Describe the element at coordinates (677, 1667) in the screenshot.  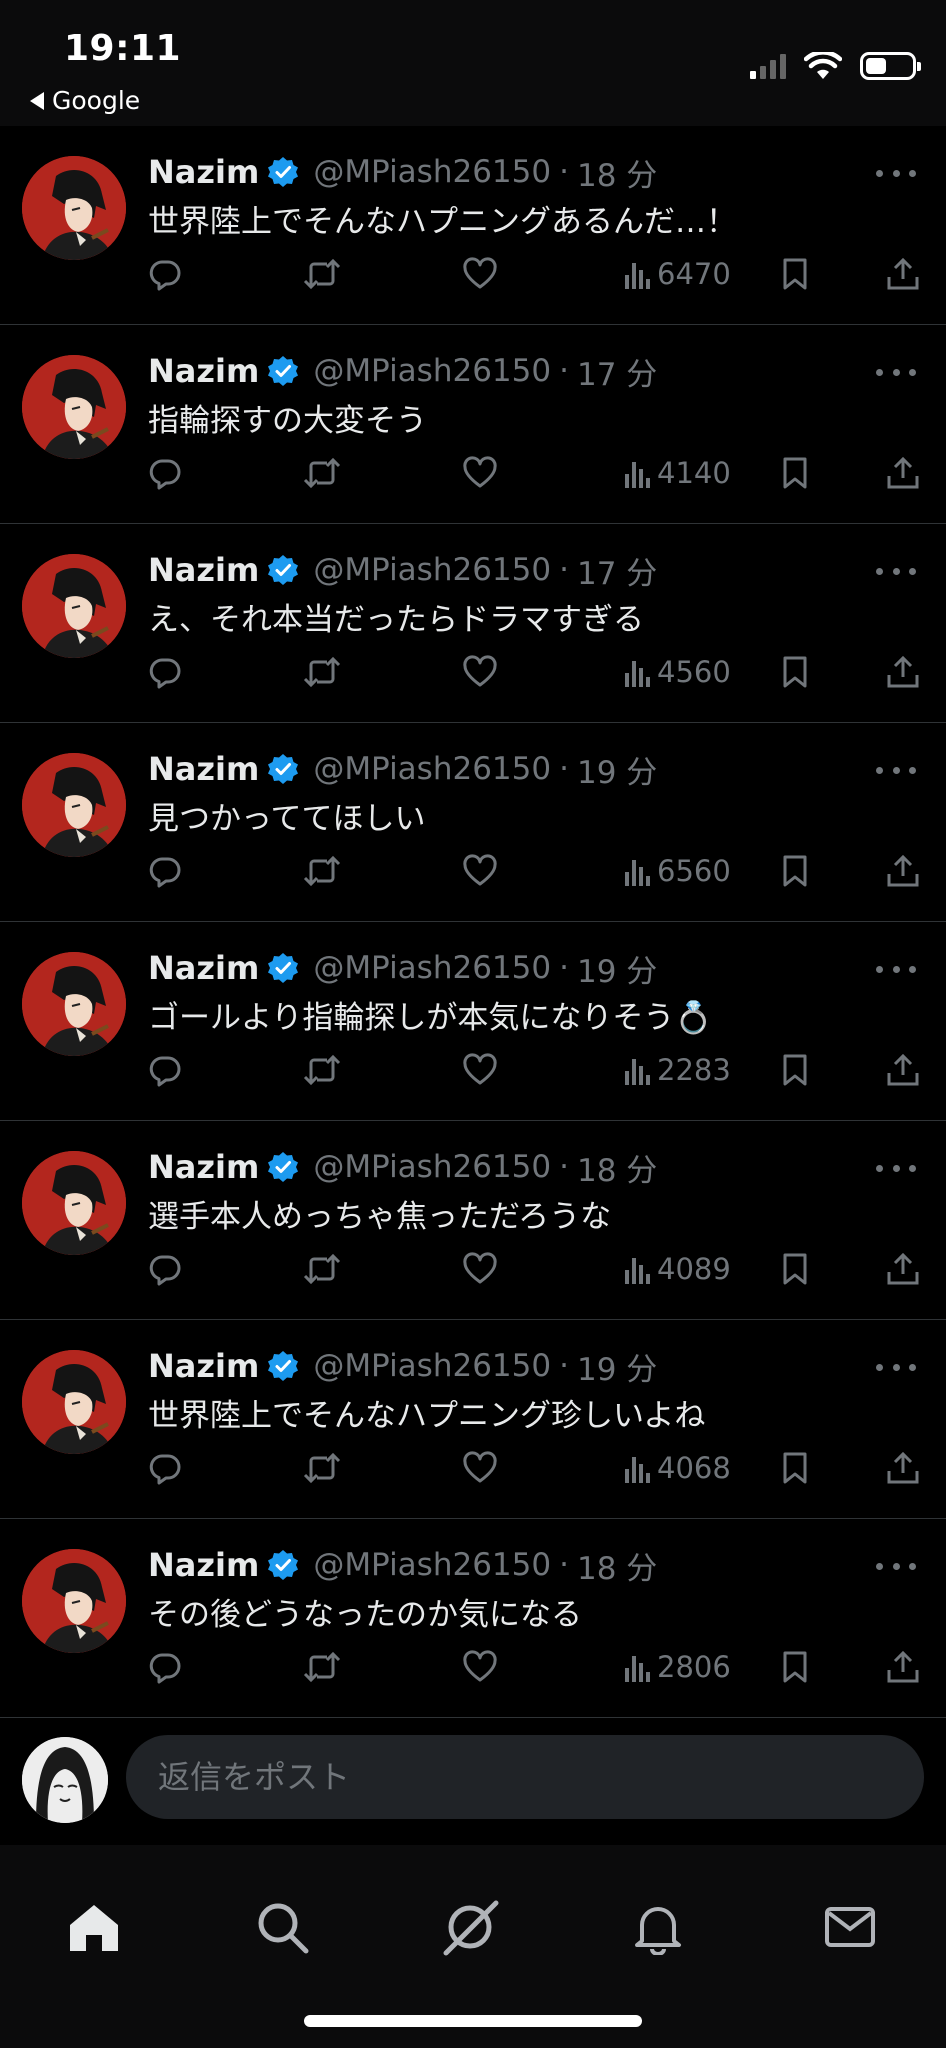
I see `views-button: 2806` at that location.